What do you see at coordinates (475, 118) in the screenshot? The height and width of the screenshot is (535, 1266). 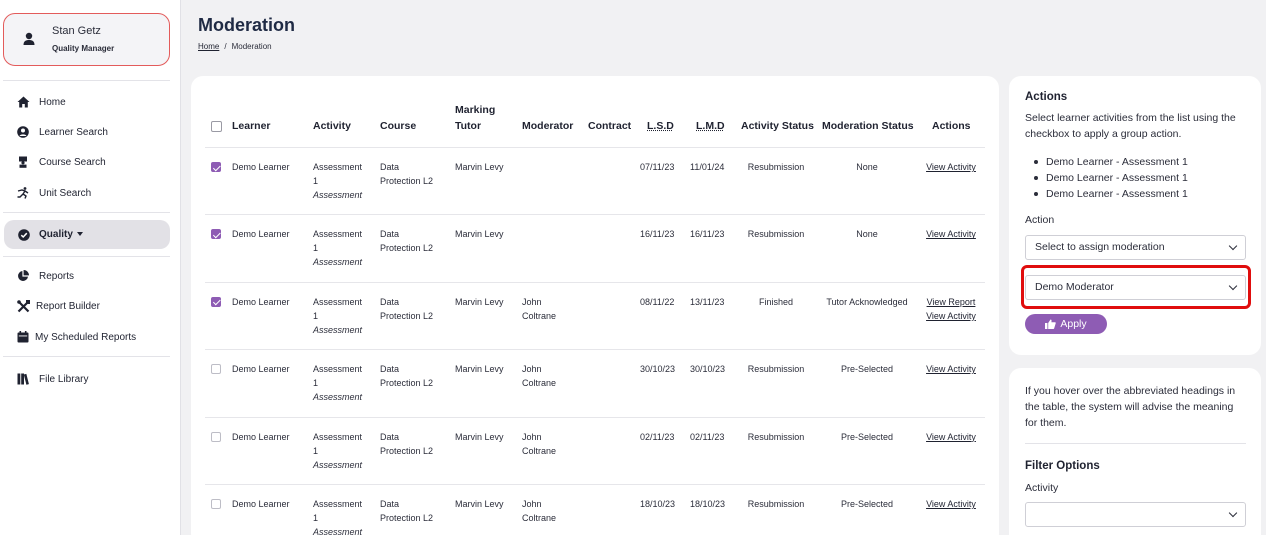 I see `column-header-marking-tutor: Marking Tutor` at bounding box center [475, 118].